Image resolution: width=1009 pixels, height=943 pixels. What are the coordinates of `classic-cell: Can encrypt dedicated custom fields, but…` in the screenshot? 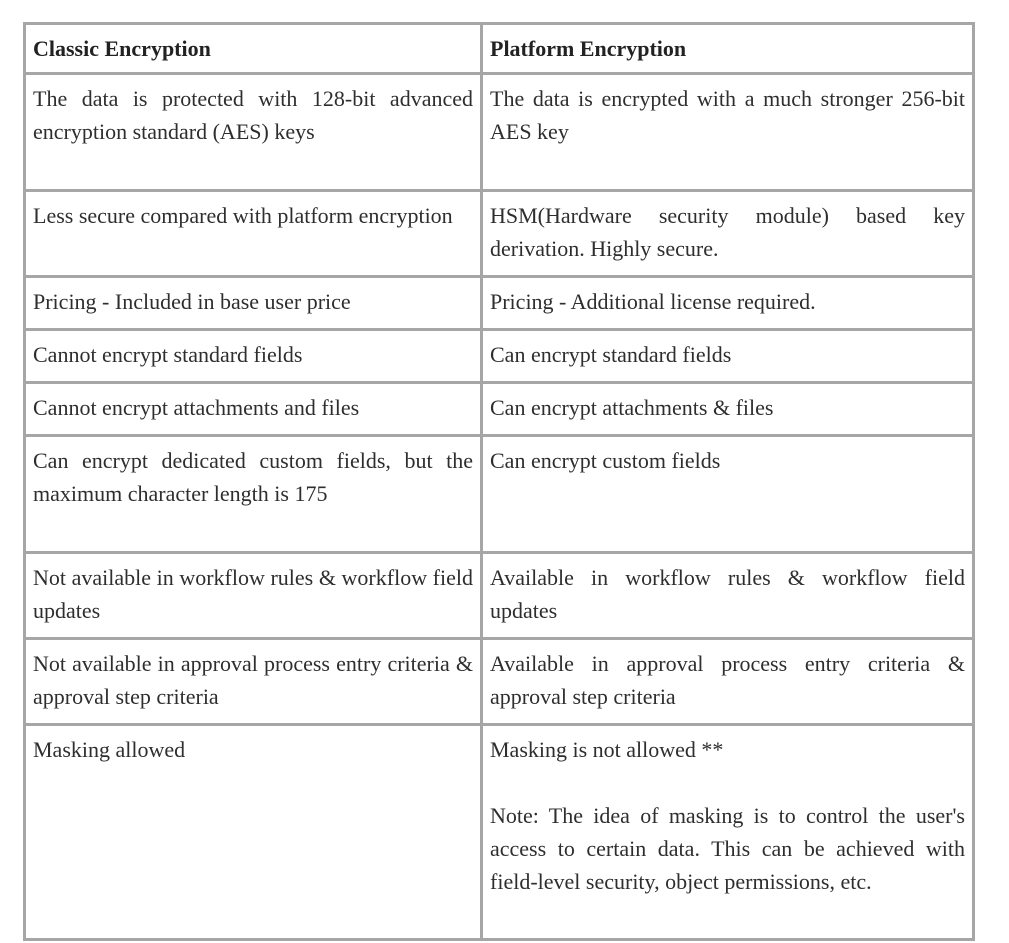 It's located at (253, 494).